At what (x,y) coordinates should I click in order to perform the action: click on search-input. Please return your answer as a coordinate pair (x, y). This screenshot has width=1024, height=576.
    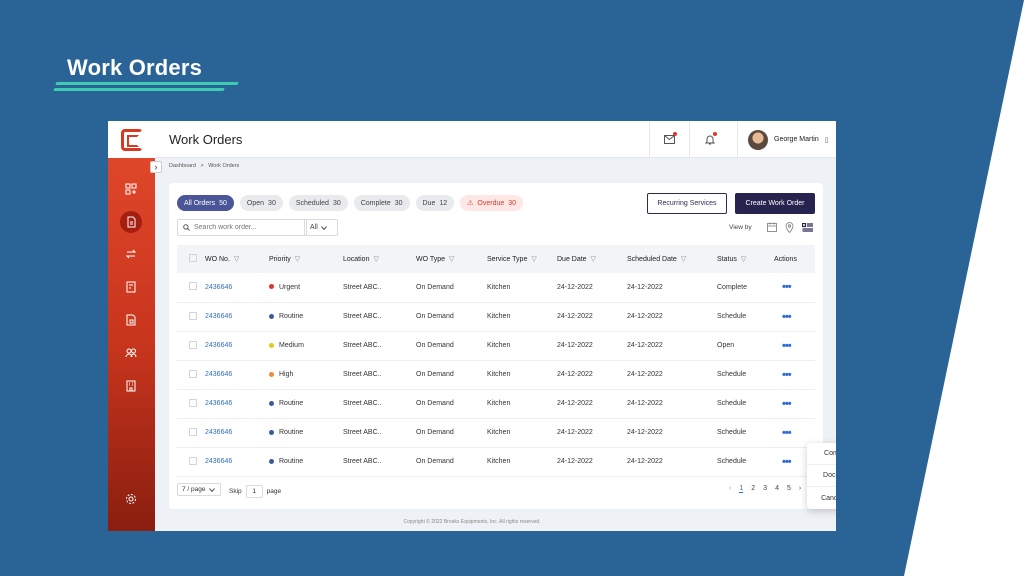
    Looking at the image, I should click on (244, 227).